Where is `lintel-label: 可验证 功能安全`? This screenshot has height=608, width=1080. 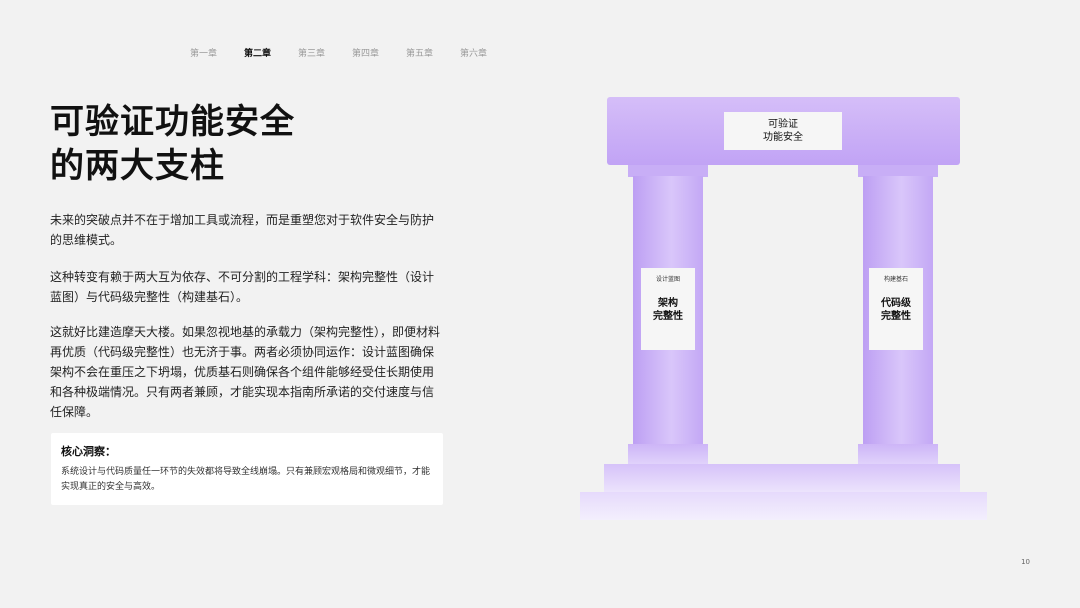
lintel-label: 可验证 功能安全 is located at coordinates (783, 131).